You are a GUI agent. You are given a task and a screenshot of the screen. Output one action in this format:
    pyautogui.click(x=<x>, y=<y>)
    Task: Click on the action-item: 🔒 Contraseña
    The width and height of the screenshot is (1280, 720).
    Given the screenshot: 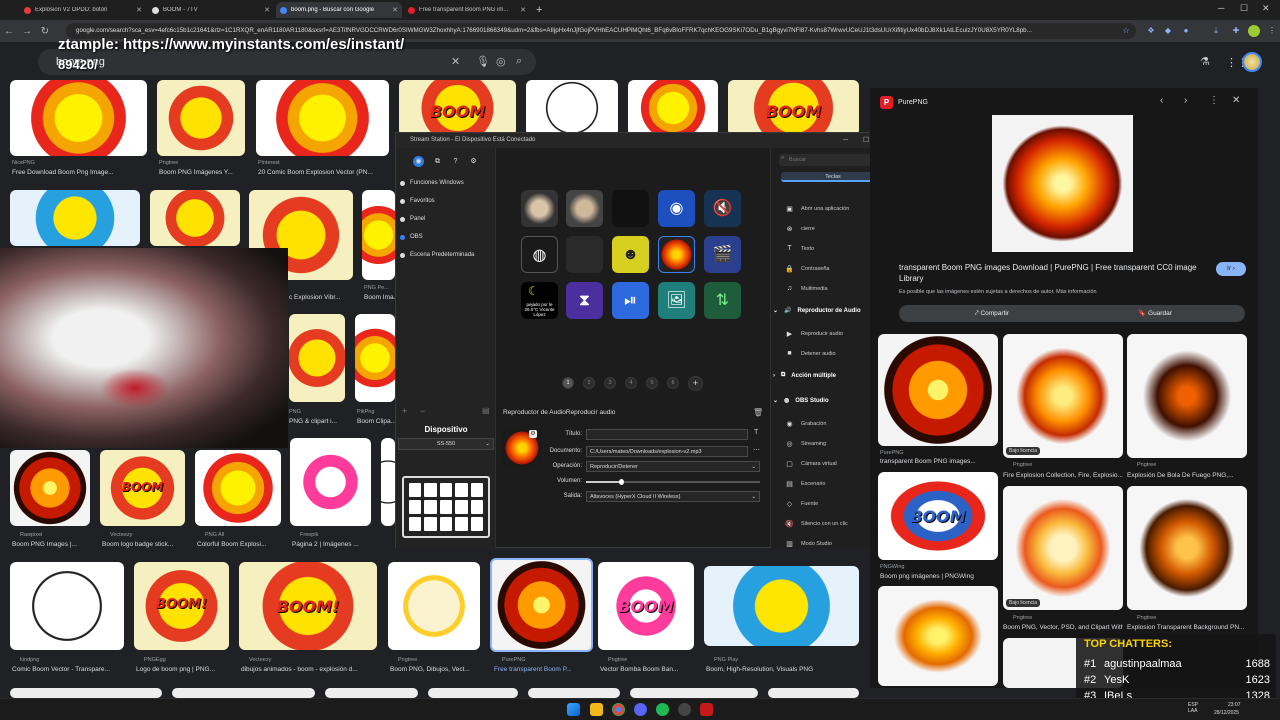 What is the action you would take?
    pyautogui.click(x=807, y=269)
    